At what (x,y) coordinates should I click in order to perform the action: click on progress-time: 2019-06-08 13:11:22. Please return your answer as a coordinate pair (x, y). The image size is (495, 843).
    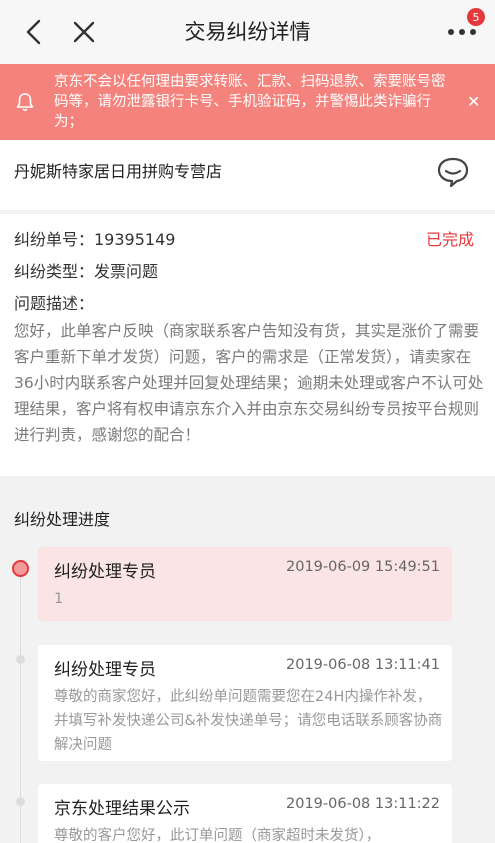
    Looking at the image, I should click on (363, 804).